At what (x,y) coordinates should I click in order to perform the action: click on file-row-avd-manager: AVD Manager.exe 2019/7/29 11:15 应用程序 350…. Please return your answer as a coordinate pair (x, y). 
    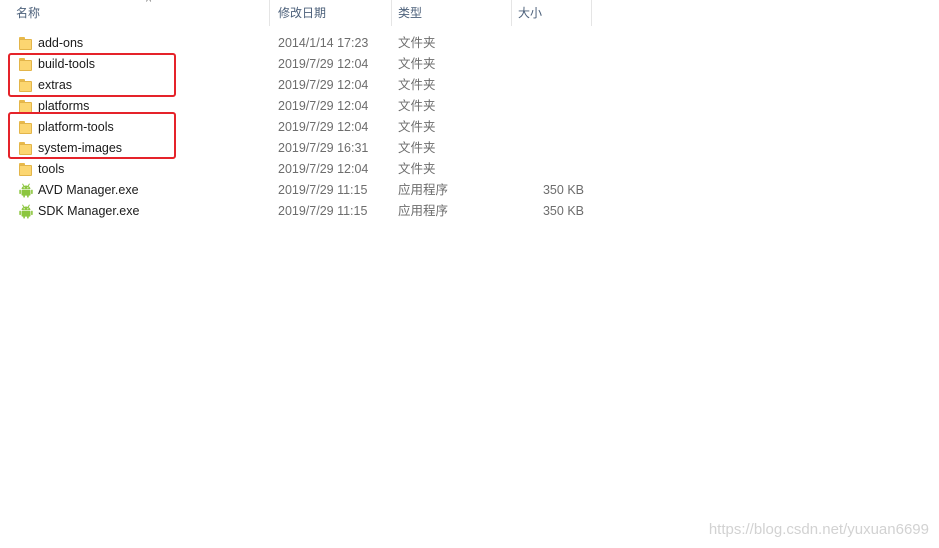
    Looking at the image, I should click on (469, 190).